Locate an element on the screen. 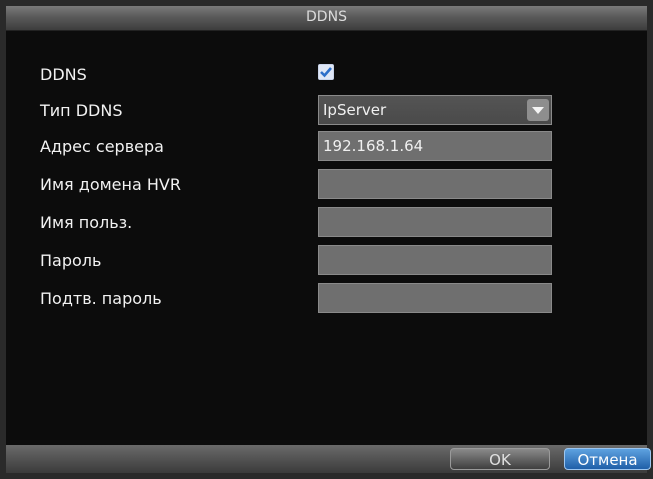 The width and height of the screenshot is (653, 479). cancel-button: Отмена is located at coordinates (607, 459).